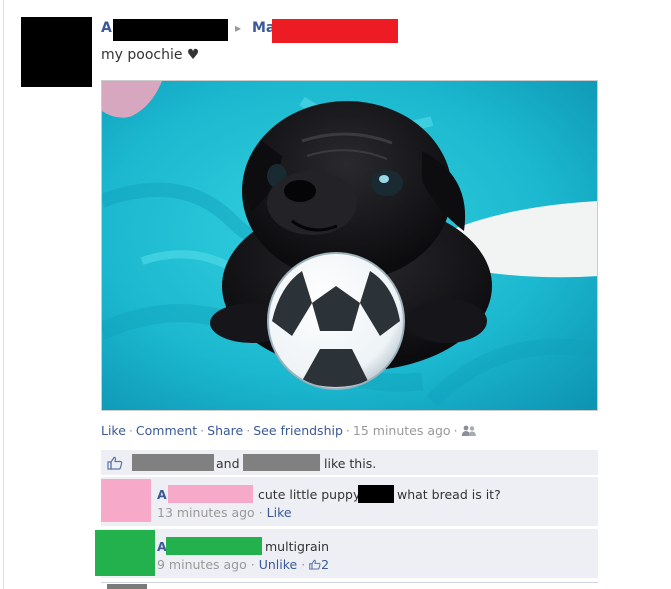 This screenshot has width=671, height=589. Describe the element at coordinates (127, 586) in the screenshot. I see `next-commenter-avatar` at that location.